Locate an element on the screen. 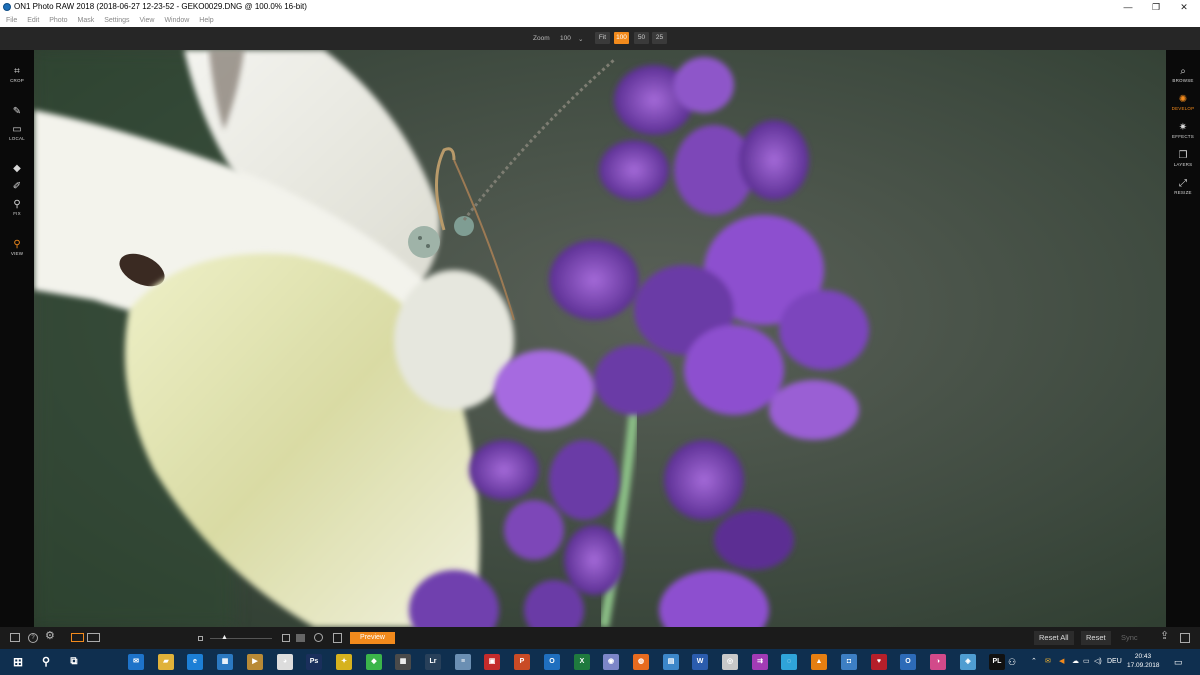 This screenshot has height=675, width=1200. zoom-label: Zoom is located at coordinates (541, 38).